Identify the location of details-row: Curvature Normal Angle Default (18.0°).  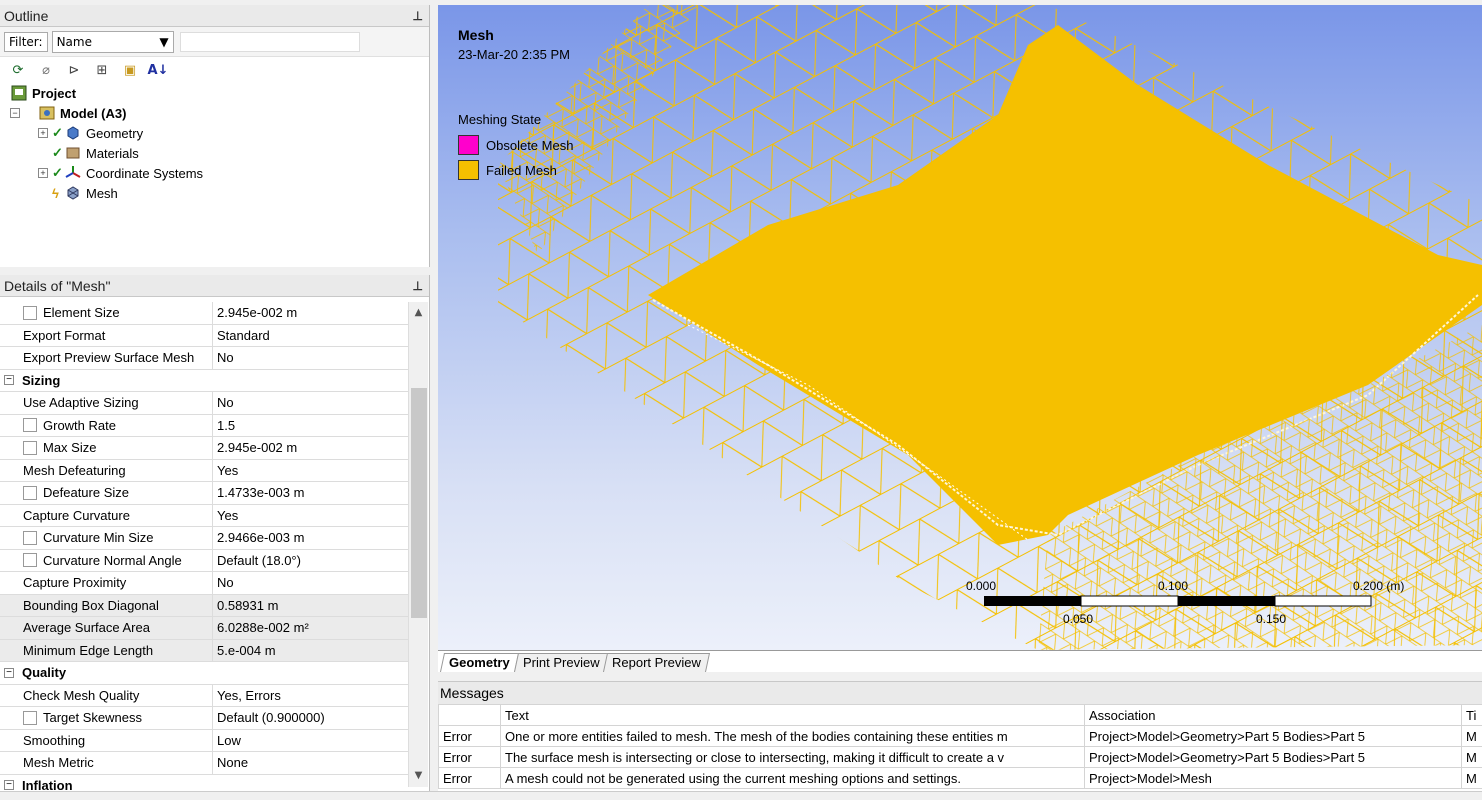
(204, 560).